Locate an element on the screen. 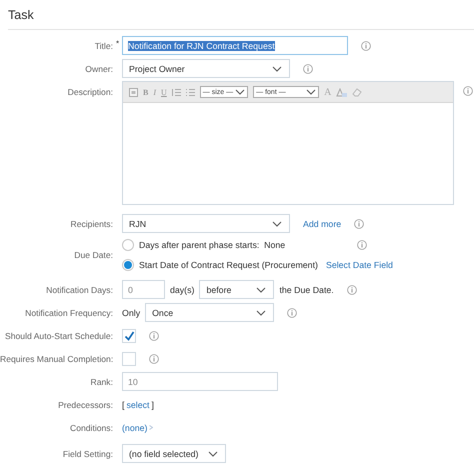 Image resolution: width=474 pixels, height=473 pixels. suffix-label: the Due Date. is located at coordinates (306, 289).